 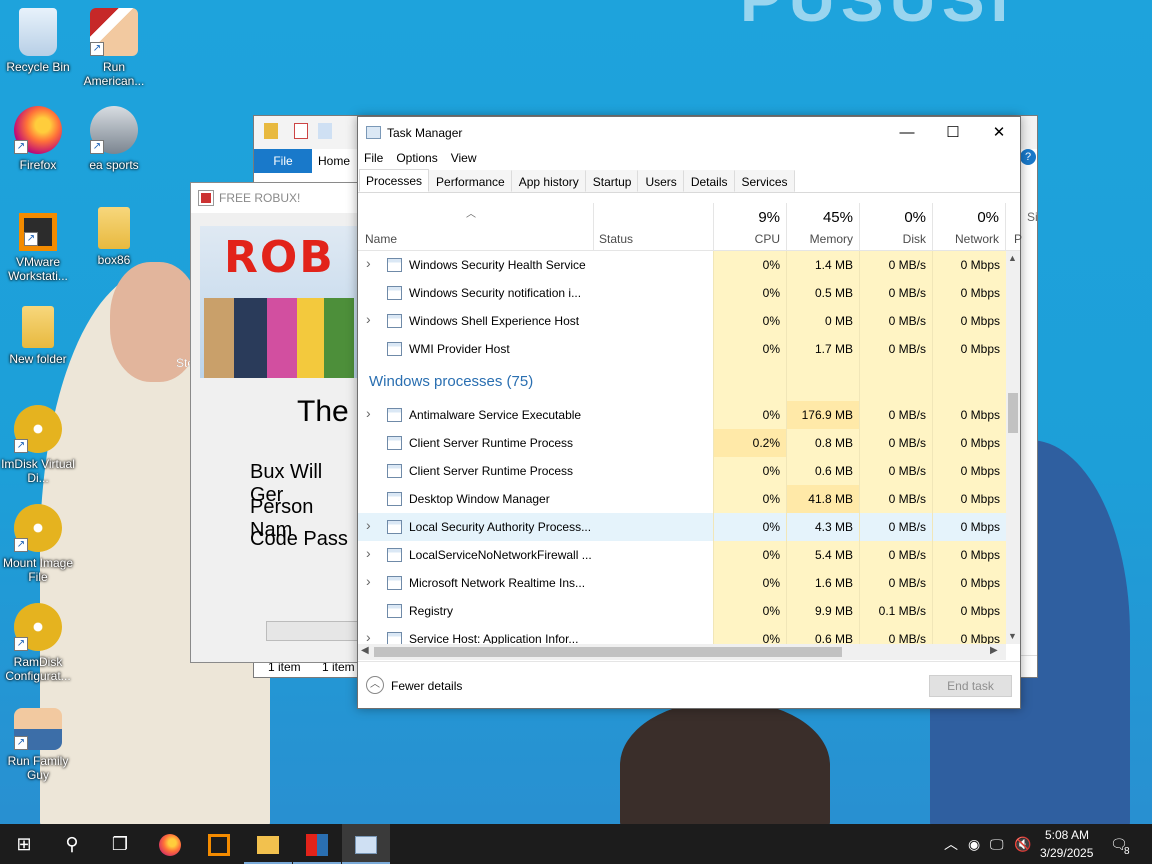 What do you see at coordinates (301, 131) in the screenshot?
I see `explorer-properties-icon` at bounding box center [301, 131].